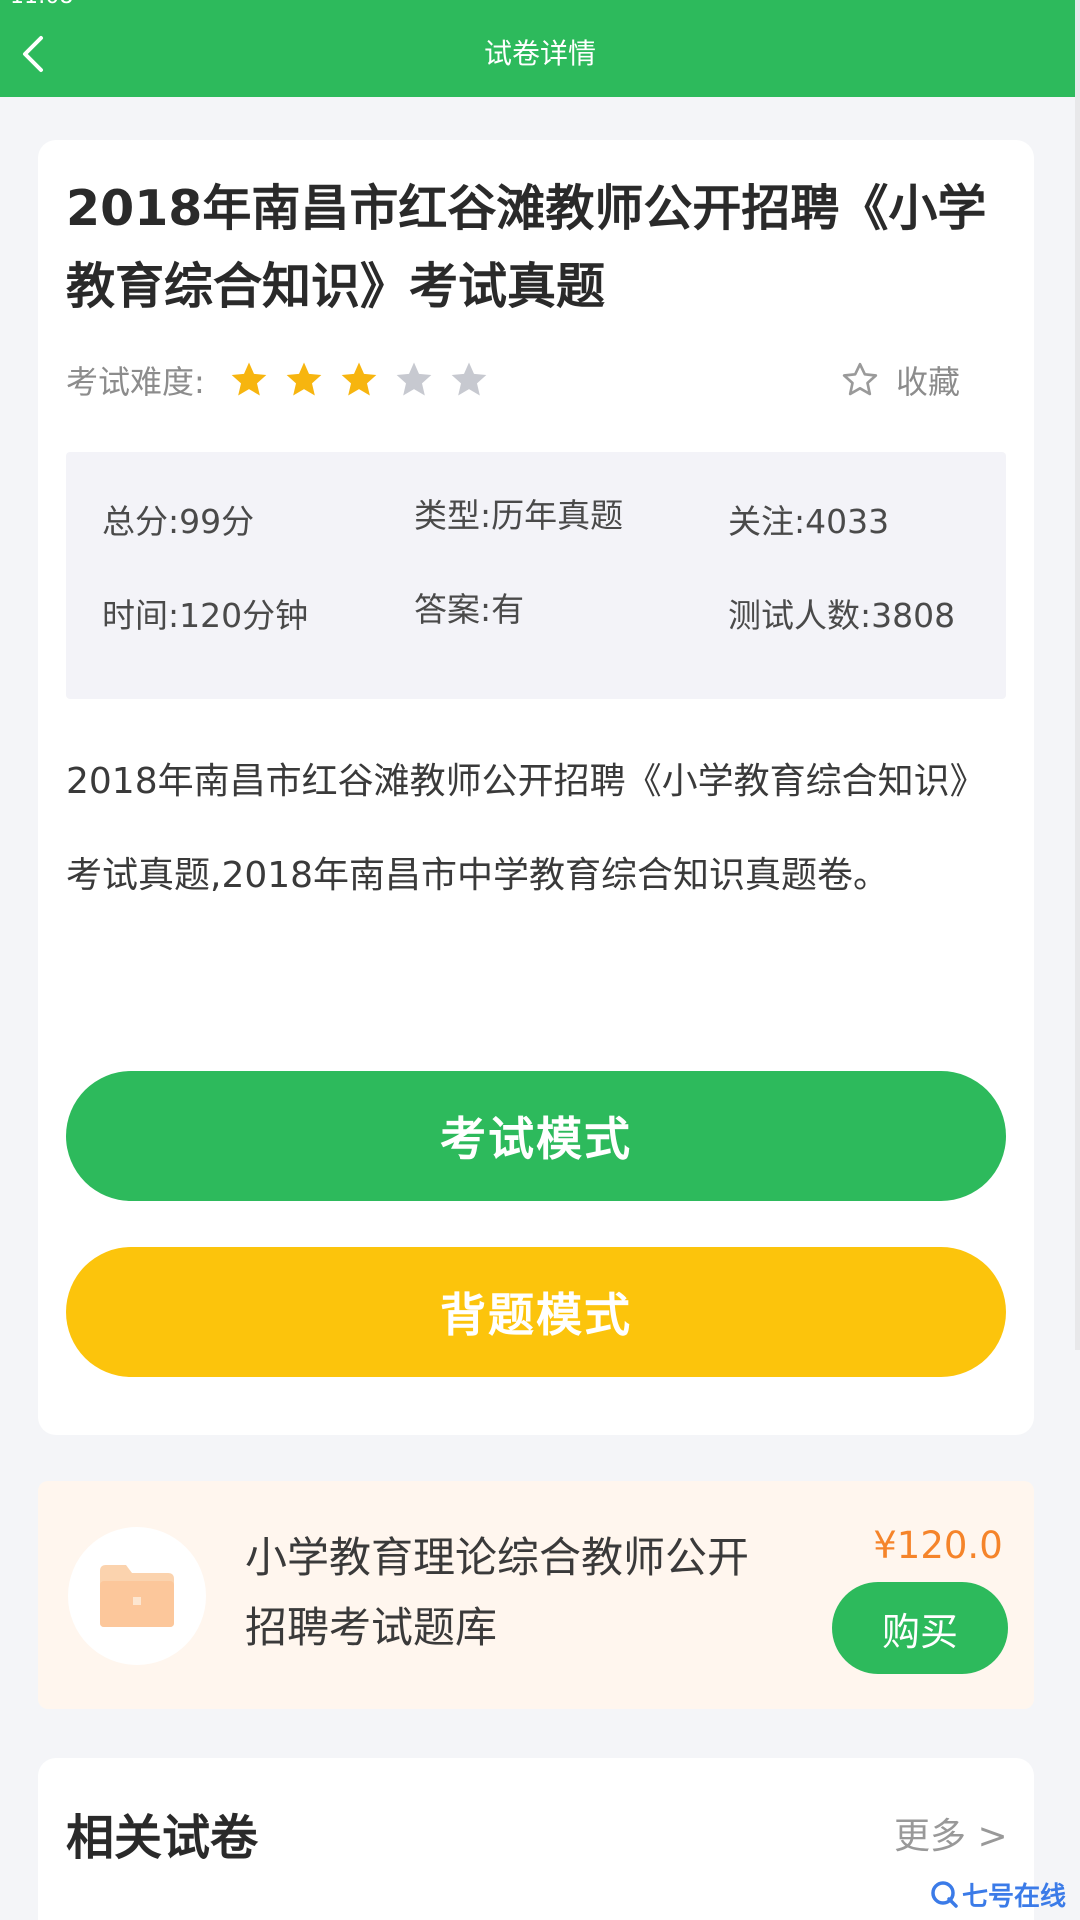 This screenshot has width=1080, height=1920. What do you see at coordinates (497, 1592) in the screenshot?
I see `promo-title: 小学教育理论综合教师公开招聘考试题库` at bounding box center [497, 1592].